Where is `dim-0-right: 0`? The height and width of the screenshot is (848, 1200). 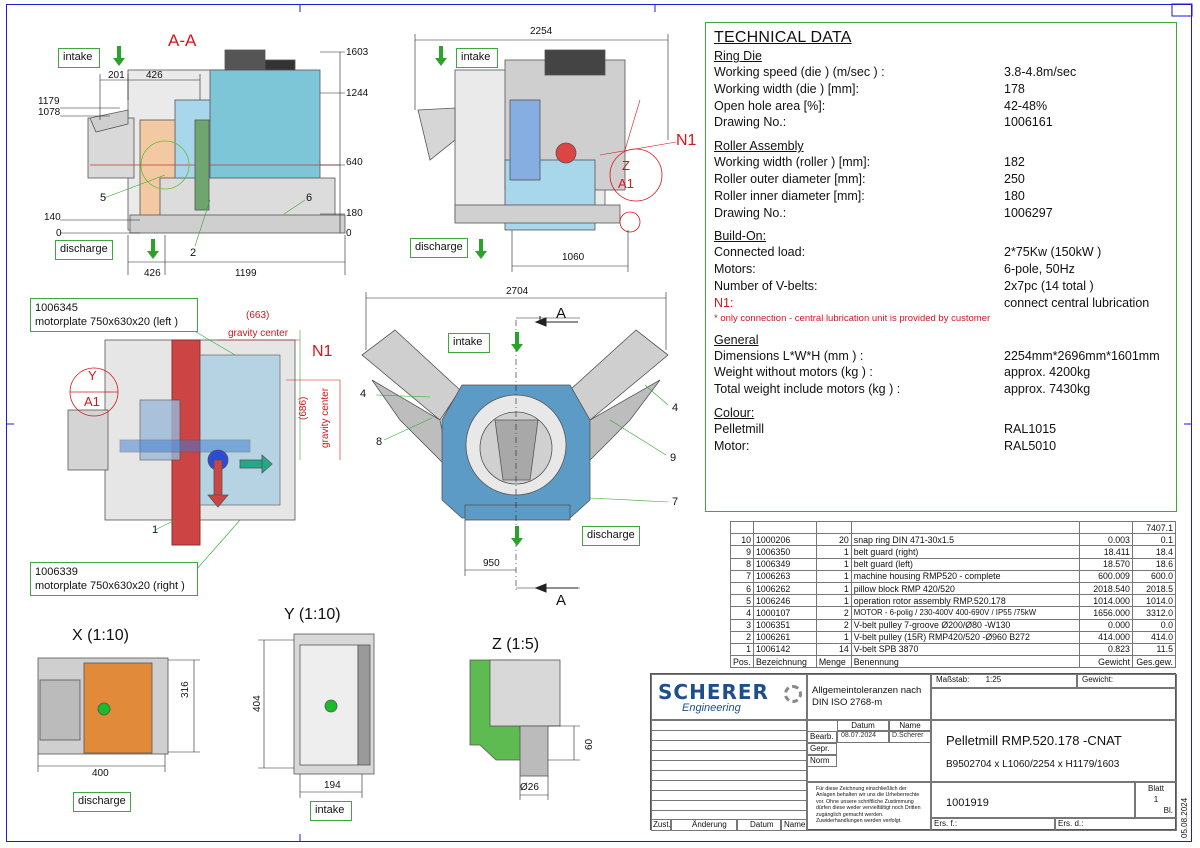 dim-0-right: 0 is located at coordinates (349, 233).